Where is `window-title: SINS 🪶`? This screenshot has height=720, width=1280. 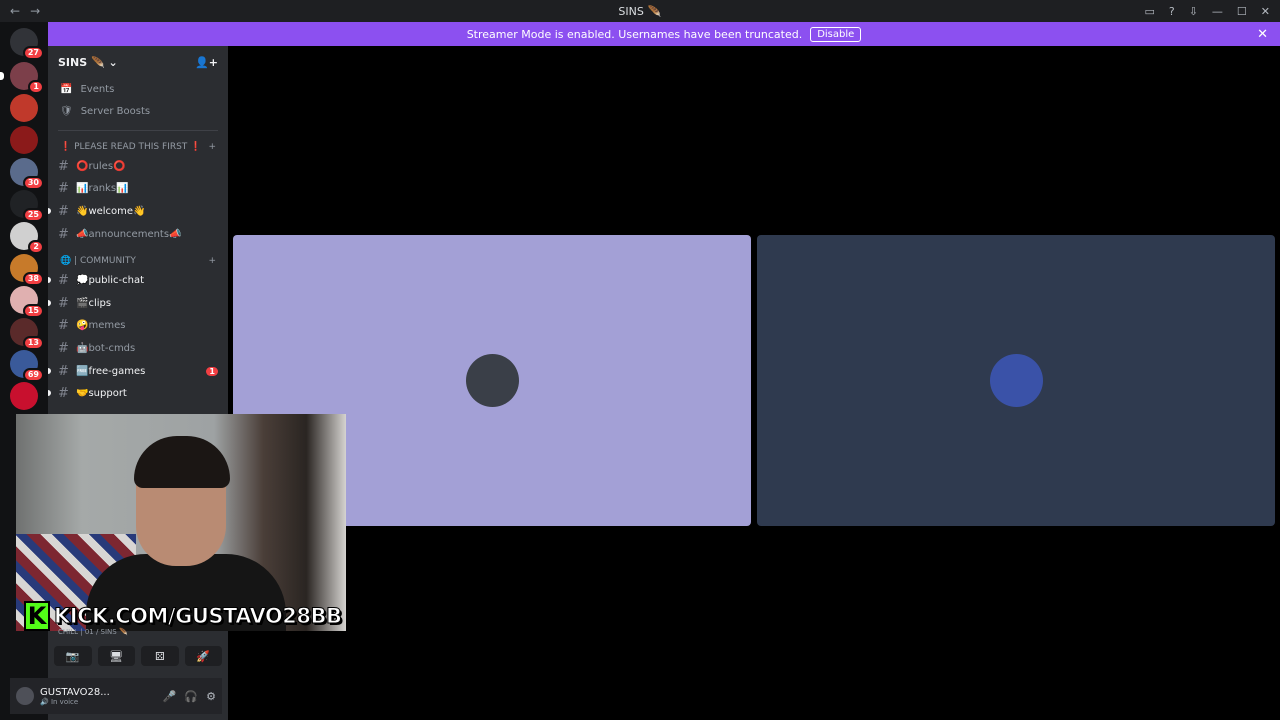
window-title: SINS 🪶 is located at coordinates (639, 11).